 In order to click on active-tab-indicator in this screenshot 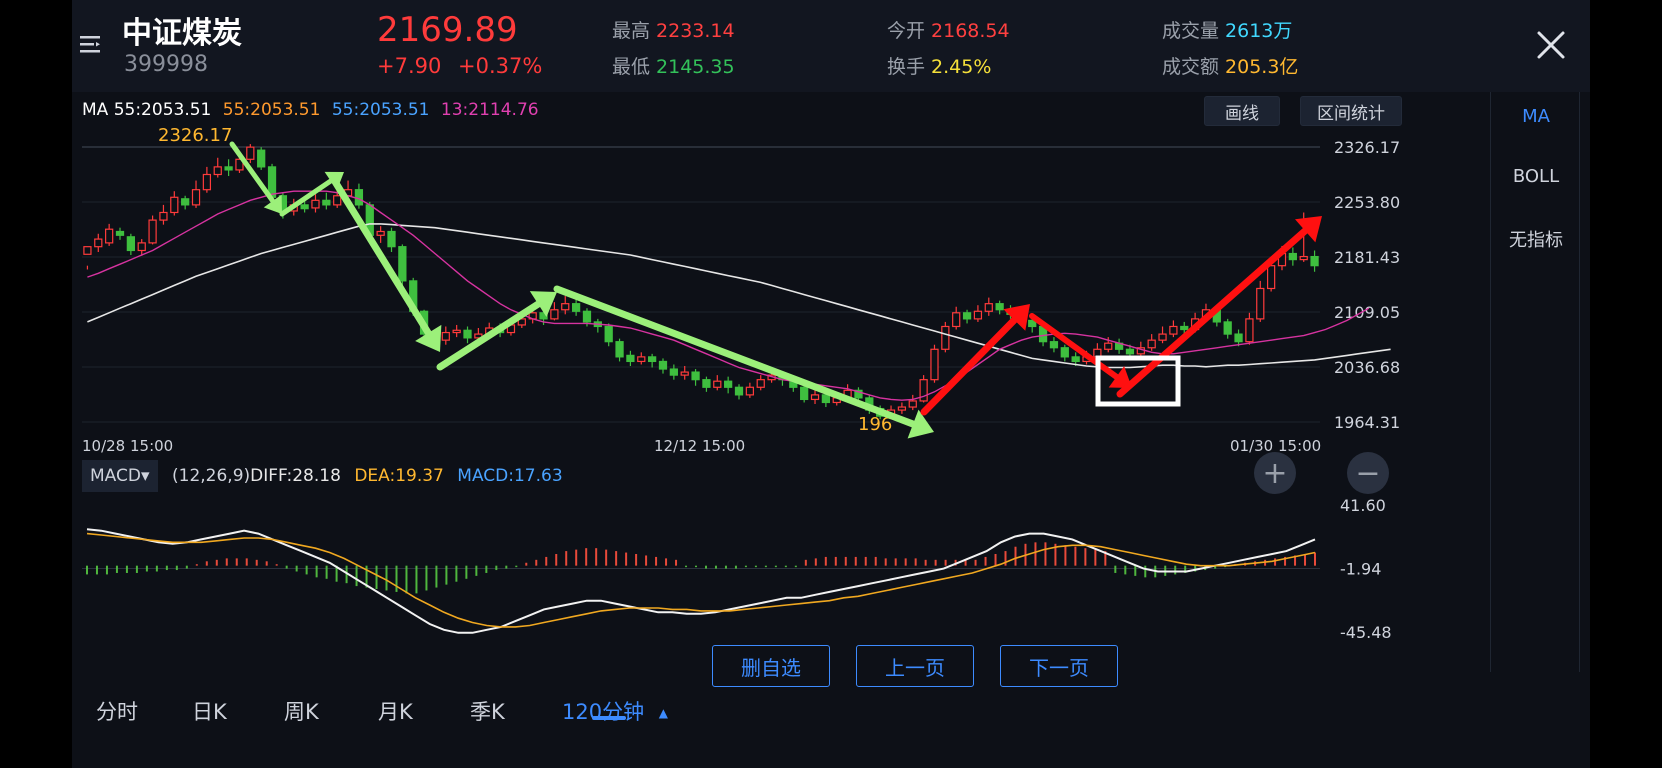, I will do `click(609, 718)`.